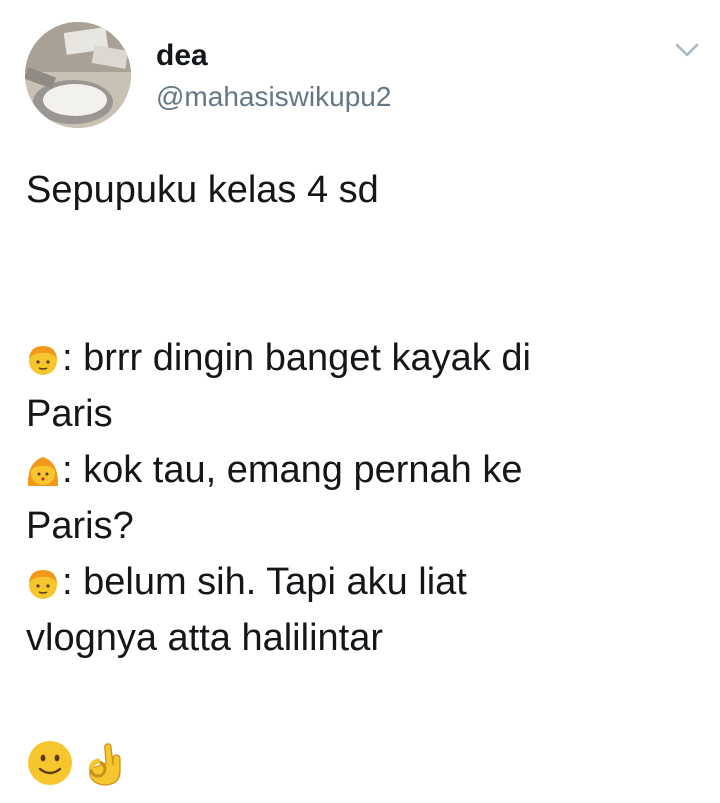 The image size is (720, 803). Describe the element at coordinates (50, 763) in the screenshot. I see `slightly-smiling-face-icon` at that location.